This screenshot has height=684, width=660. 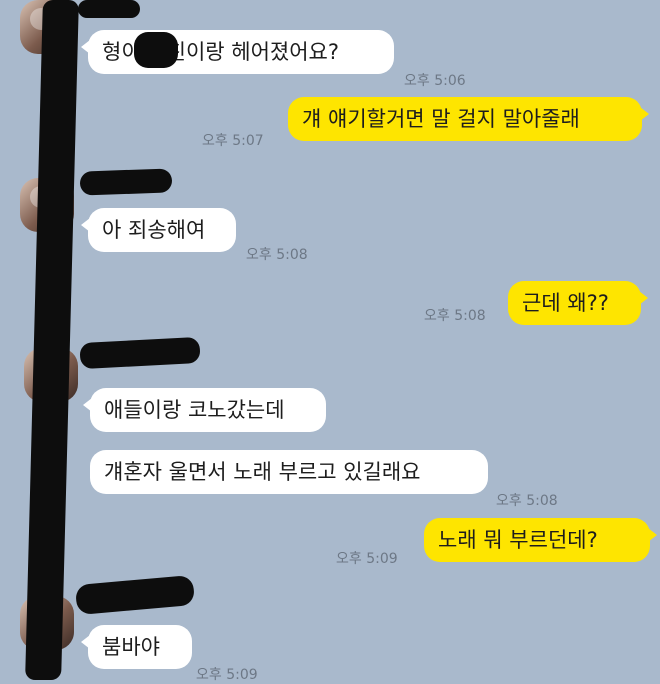 I want to click on message-text: 아 죄송해여, so click(x=154, y=230).